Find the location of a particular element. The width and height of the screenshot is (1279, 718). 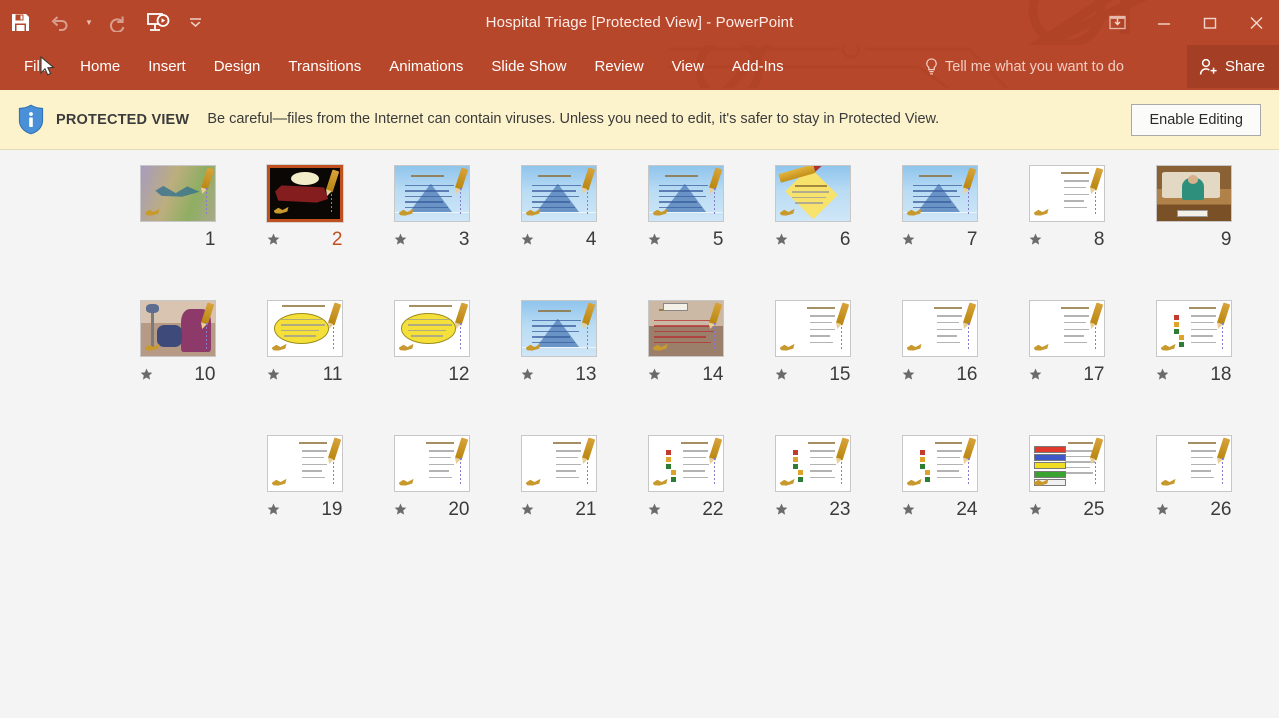

slide-number-23: 23 is located at coordinates (840, 509).